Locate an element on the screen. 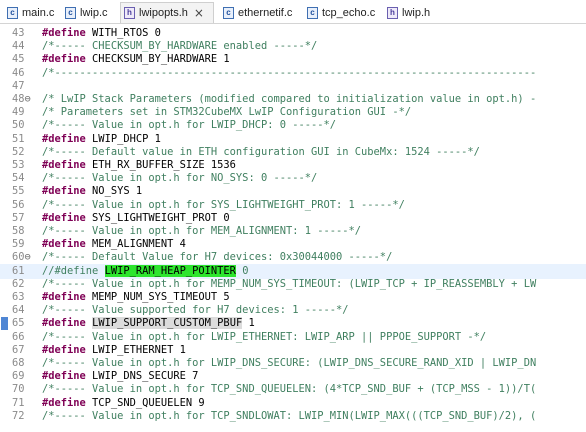 This screenshot has width=586, height=432. bookmark-marker-icon is located at coordinates (4, 324).